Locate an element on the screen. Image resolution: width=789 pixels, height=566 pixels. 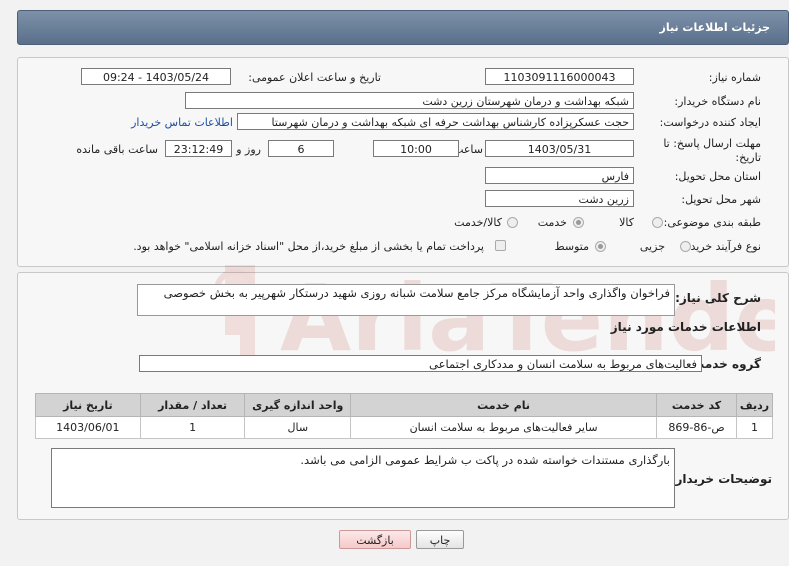
print-button: چاپ is located at coordinates (440, 539).